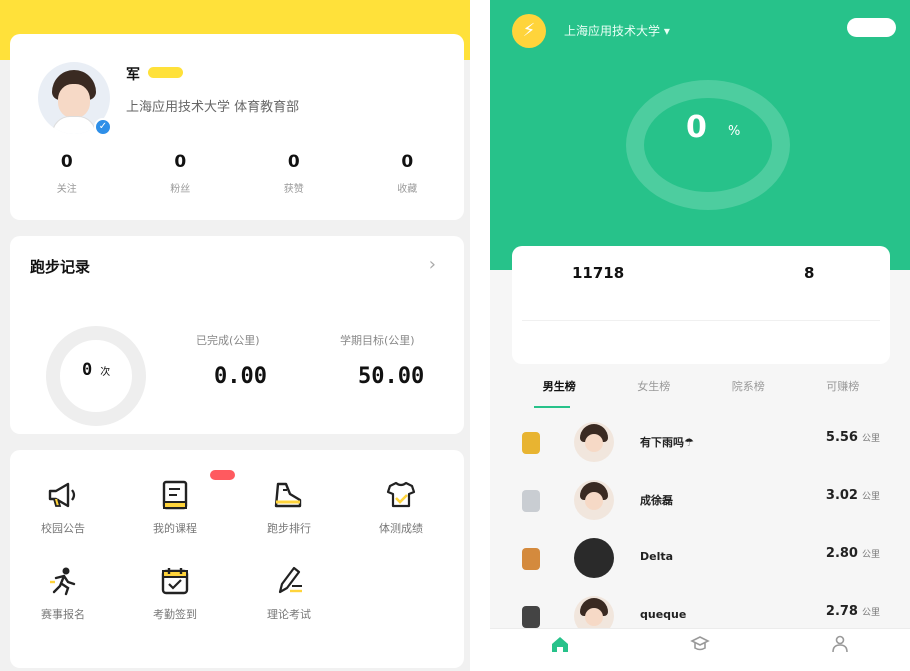  What do you see at coordinates (63, 581) in the screenshot?
I see `runner-icon` at bounding box center [63, 581].